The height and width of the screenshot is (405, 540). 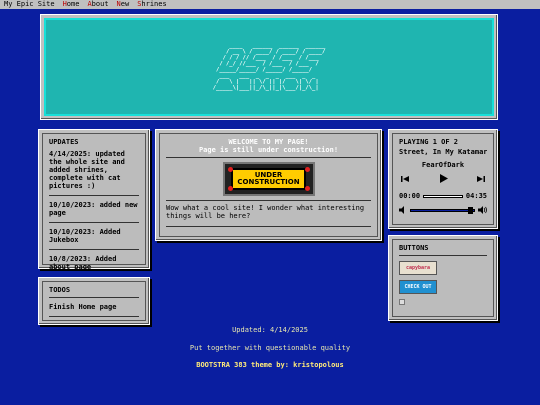 What do you see at coordinates (93, 209) in the screenshot?
I see `update-entry: 10/10/2023: added new page` at bounding box center [93, 209].